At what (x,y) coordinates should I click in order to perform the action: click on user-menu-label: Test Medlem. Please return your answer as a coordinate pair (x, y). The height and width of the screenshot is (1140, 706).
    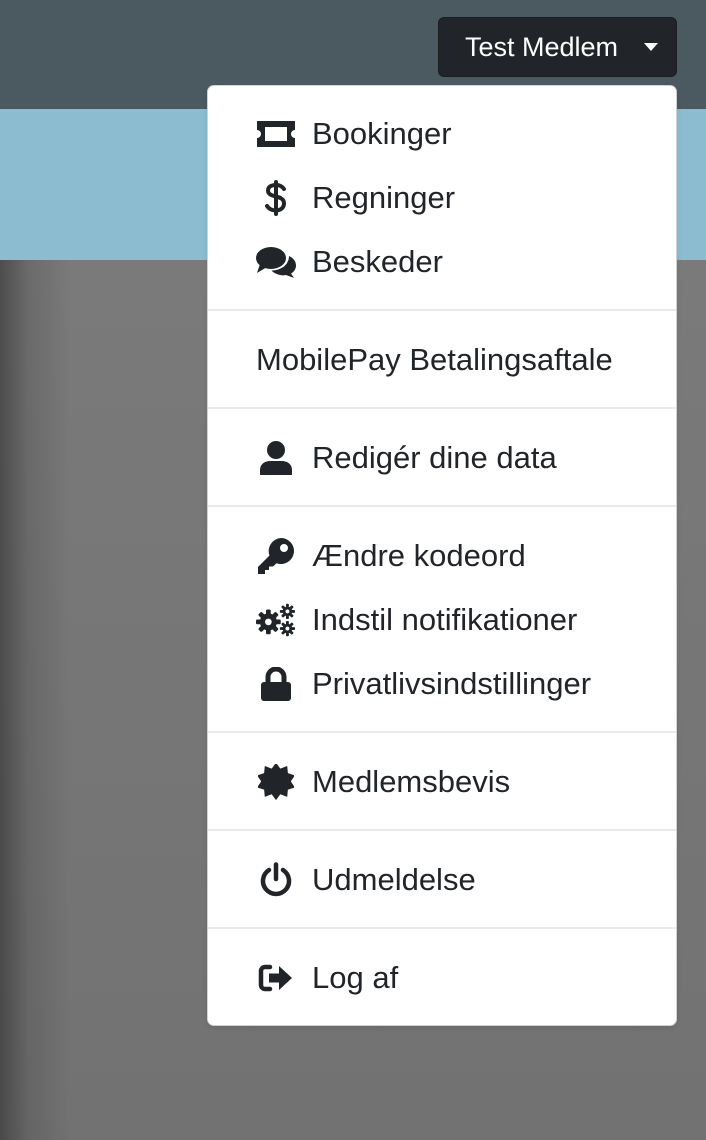
    Looking at the image, I should click on (542, 46).